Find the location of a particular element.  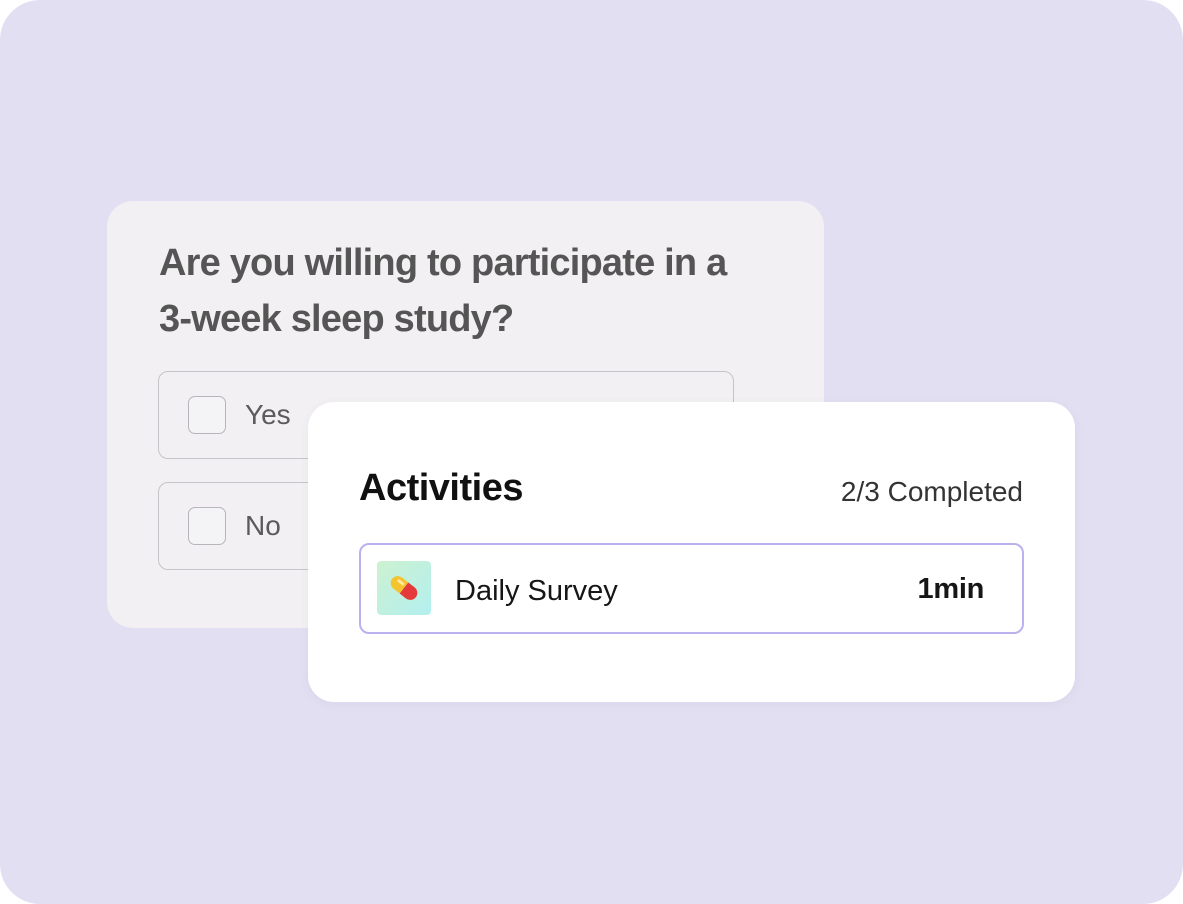

no-checkbox is located at coordinates (207, 526).